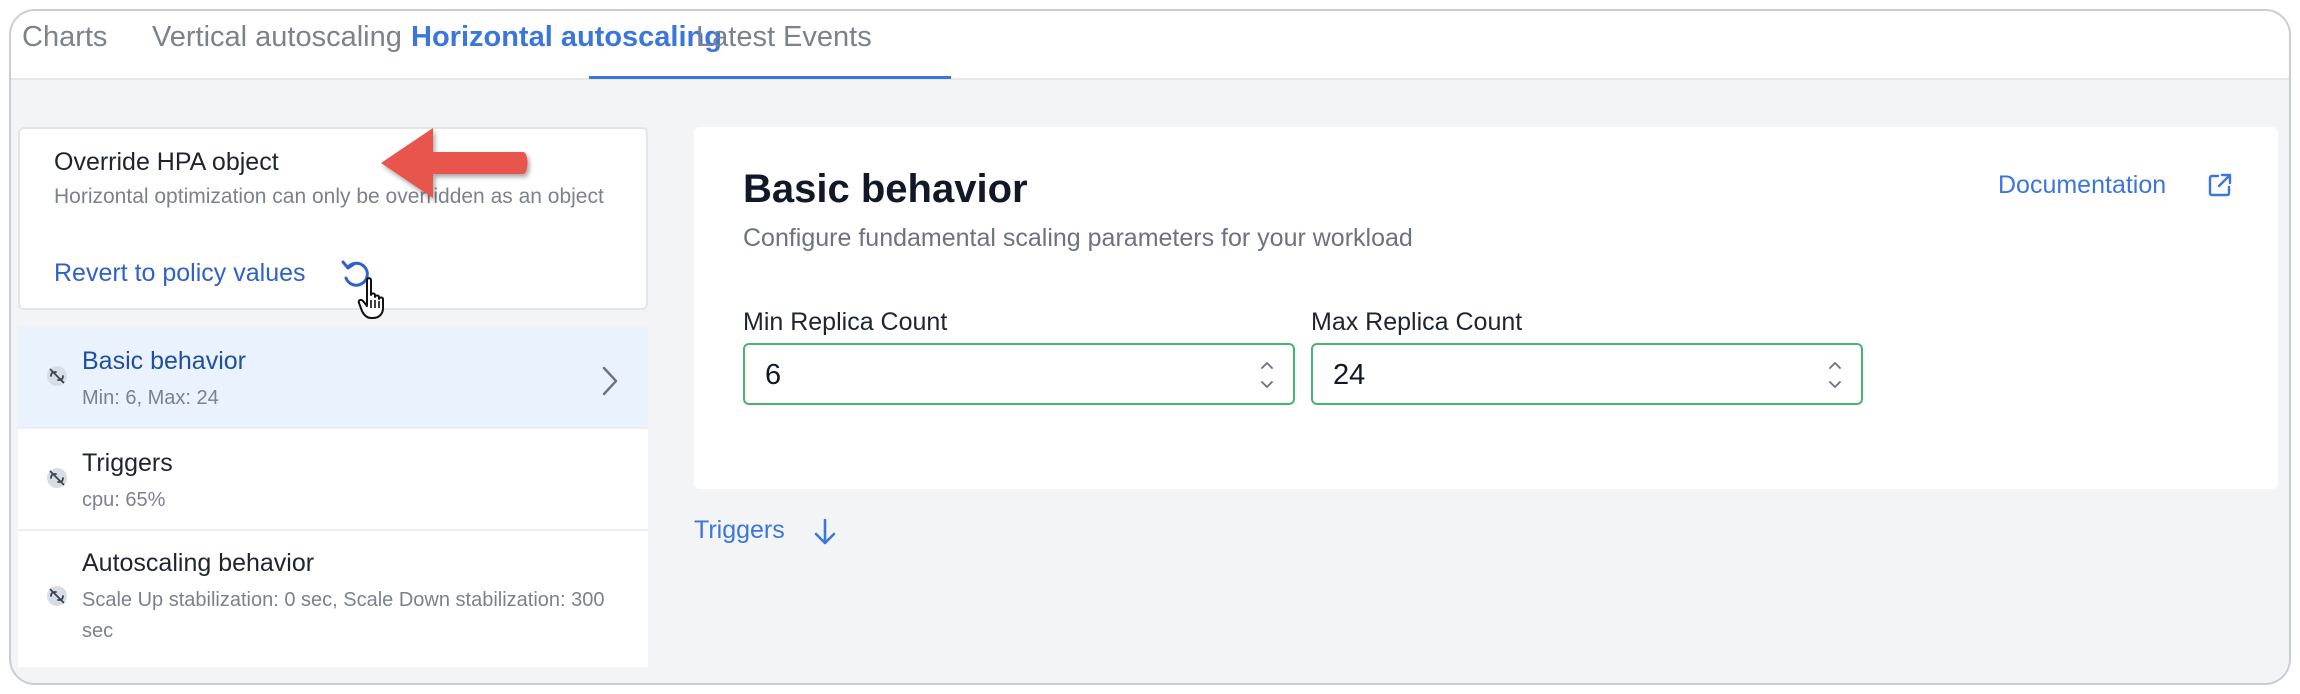  Describe the element at coordinates (566, 37) in the screenshot. I see `tab-horizontal-autoscaling: Horizontal autoscaling` at that location.